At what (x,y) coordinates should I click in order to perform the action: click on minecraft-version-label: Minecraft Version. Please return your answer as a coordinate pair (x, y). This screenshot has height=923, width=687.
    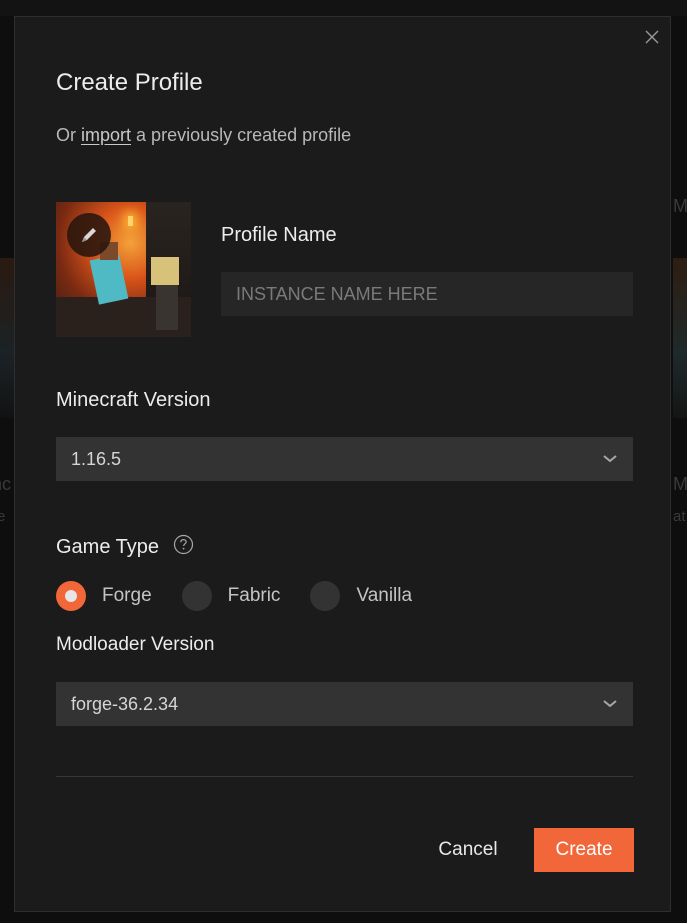
    Looking at the image, I should click on (133, 400).